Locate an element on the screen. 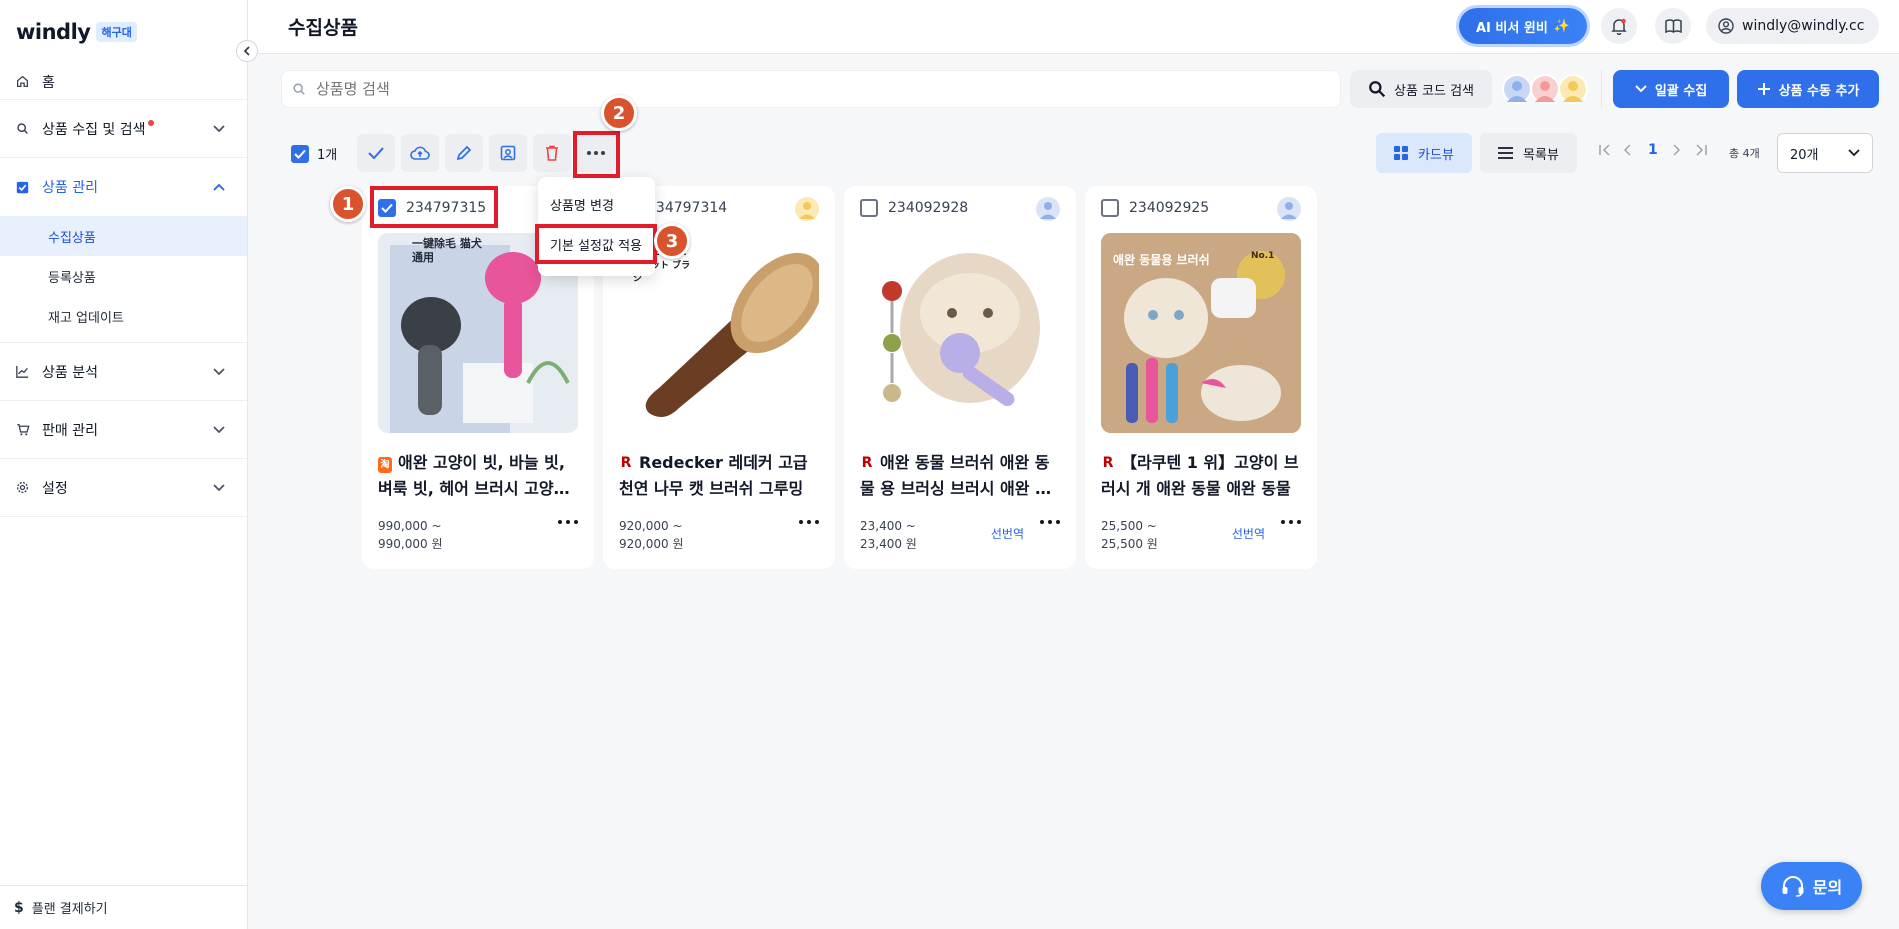 The height and width of the screenshot is (929, 1899). plan-payment-link: $ 플랜 결제하기 is located at coordinates (124, 907).